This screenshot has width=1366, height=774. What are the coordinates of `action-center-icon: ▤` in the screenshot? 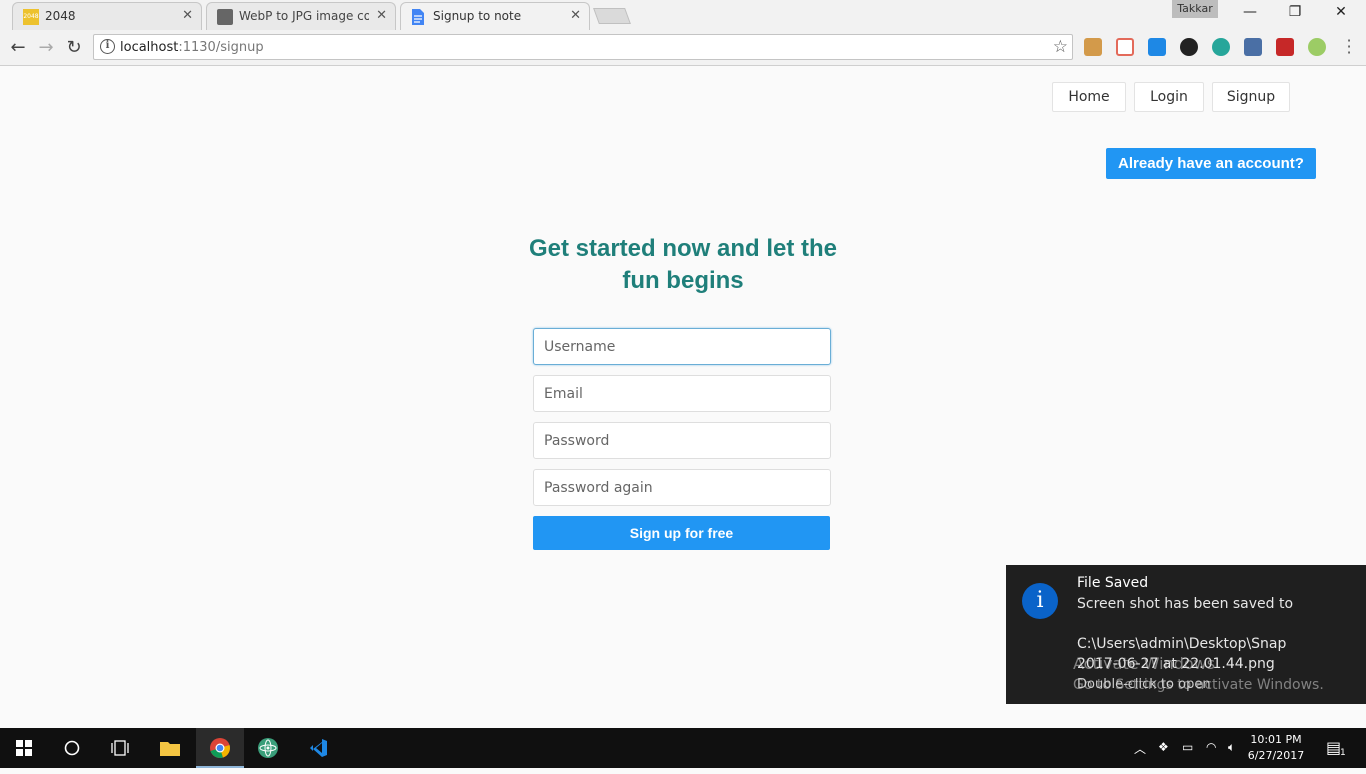 It's located at (1333, 747).